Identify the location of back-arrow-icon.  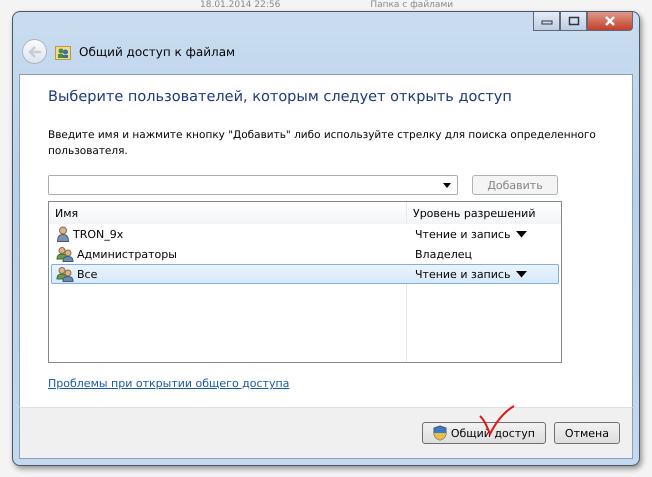
(35, 52).